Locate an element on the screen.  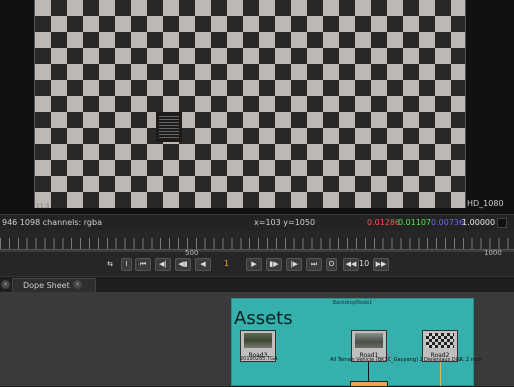
play-backward-icon: ◀ is located at coordinates (203, 264).